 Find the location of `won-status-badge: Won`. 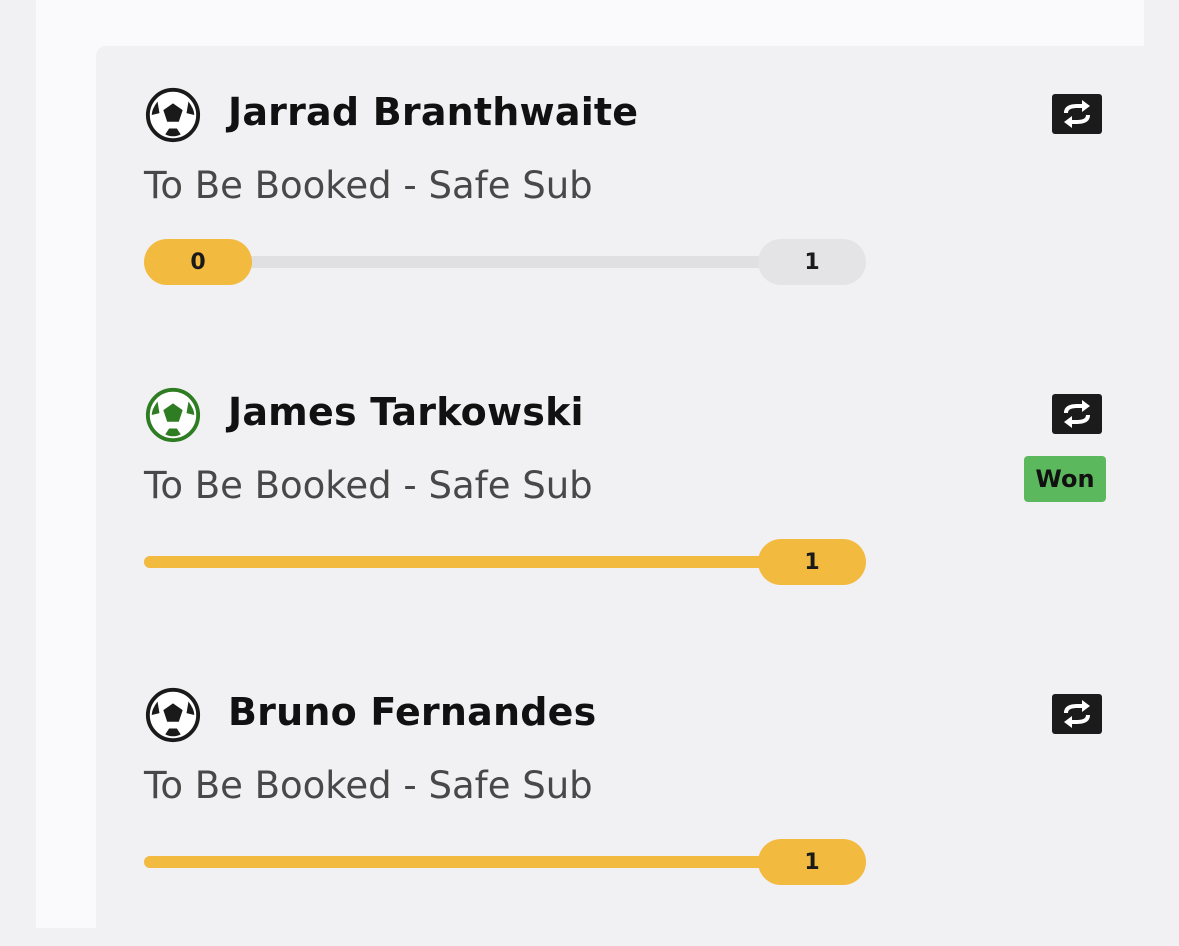

won-status-badge: Won is located at coordinates (1065, 479).